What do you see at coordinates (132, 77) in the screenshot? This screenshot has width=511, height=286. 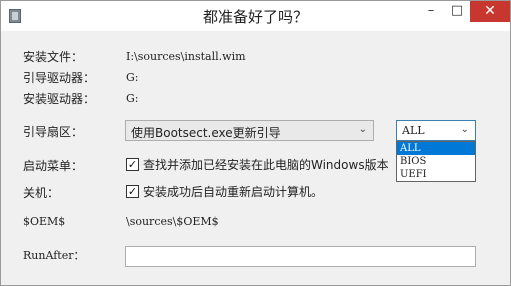 I see `boot-drive-value: G:` at bounding box center [132, 77].